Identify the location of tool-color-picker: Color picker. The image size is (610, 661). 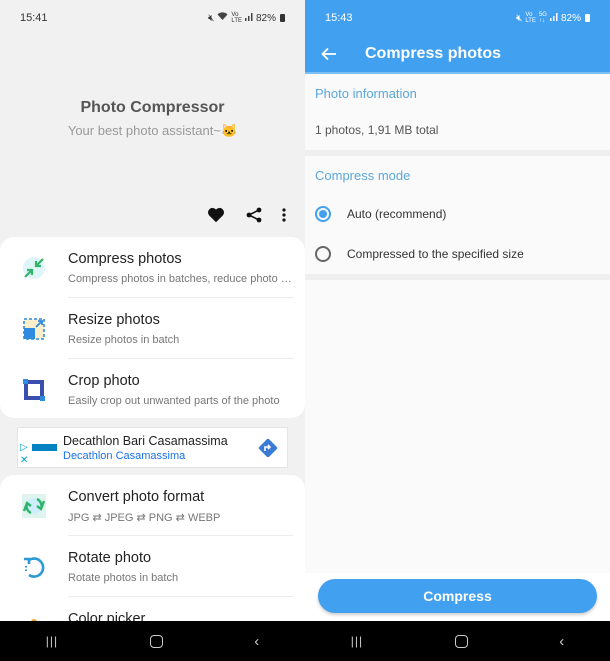
(152, 609).